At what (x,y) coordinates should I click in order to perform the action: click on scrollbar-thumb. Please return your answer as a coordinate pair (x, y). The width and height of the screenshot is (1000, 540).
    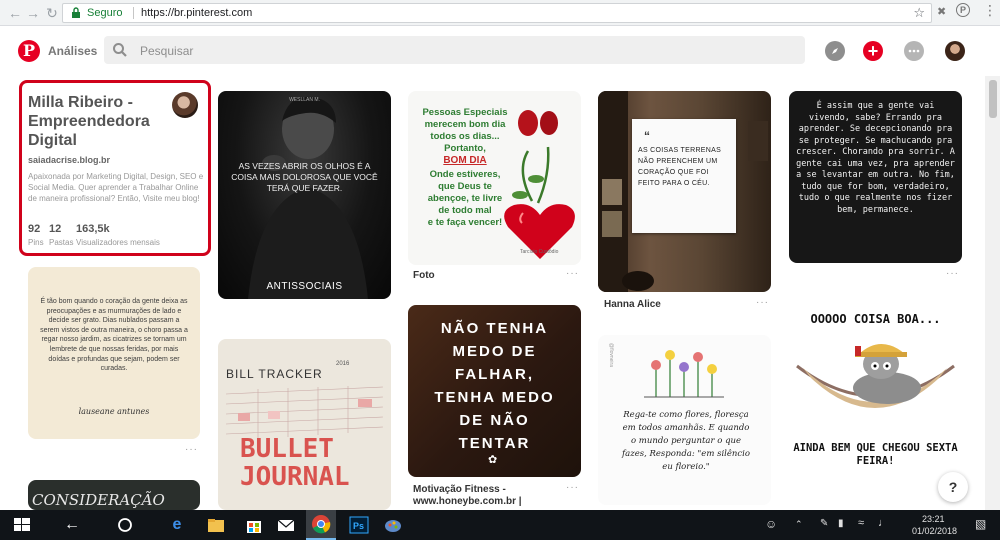
    Looking at the image, I should click on (993, 99).